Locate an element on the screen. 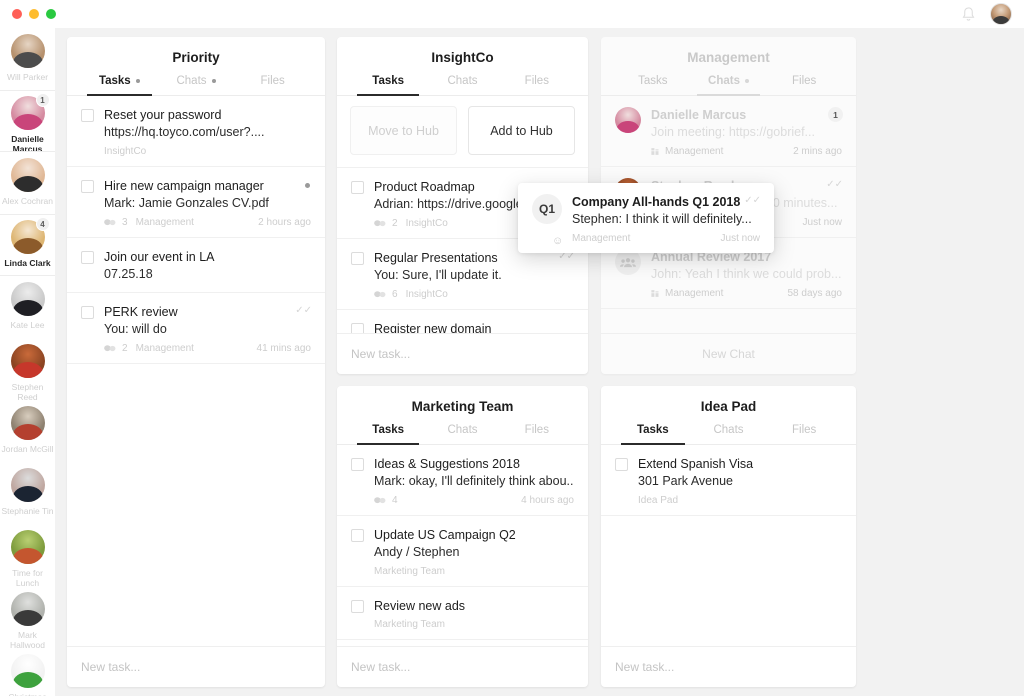 The image size is (1024, 696). traffic-light-buttons is located at coordinates (34, 14).